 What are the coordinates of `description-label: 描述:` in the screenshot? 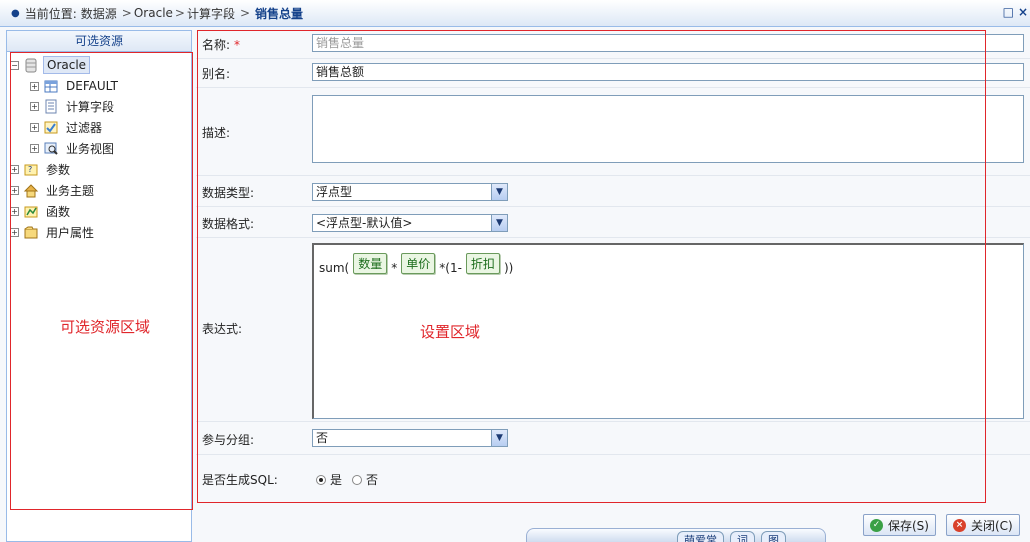 It's located at (216, 133).